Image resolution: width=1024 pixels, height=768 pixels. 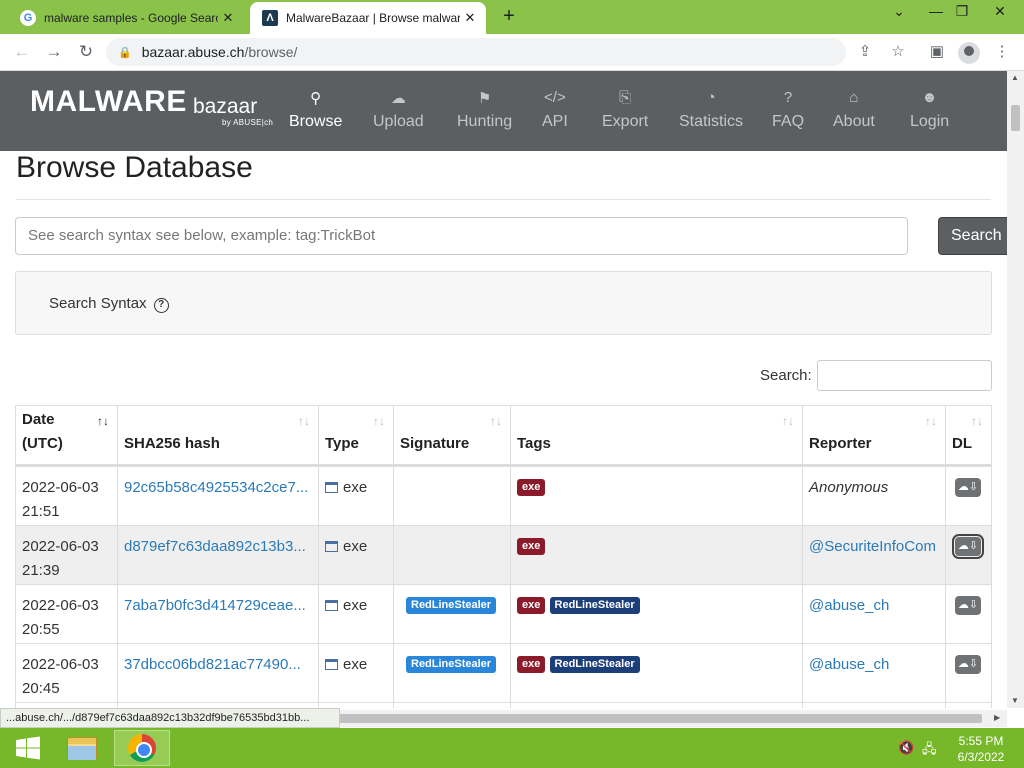 What do you see at coordinates (103, 421) in the screenshot?
I see `sort-desc-icon: ↑↓` at bounding box center [103, 421].